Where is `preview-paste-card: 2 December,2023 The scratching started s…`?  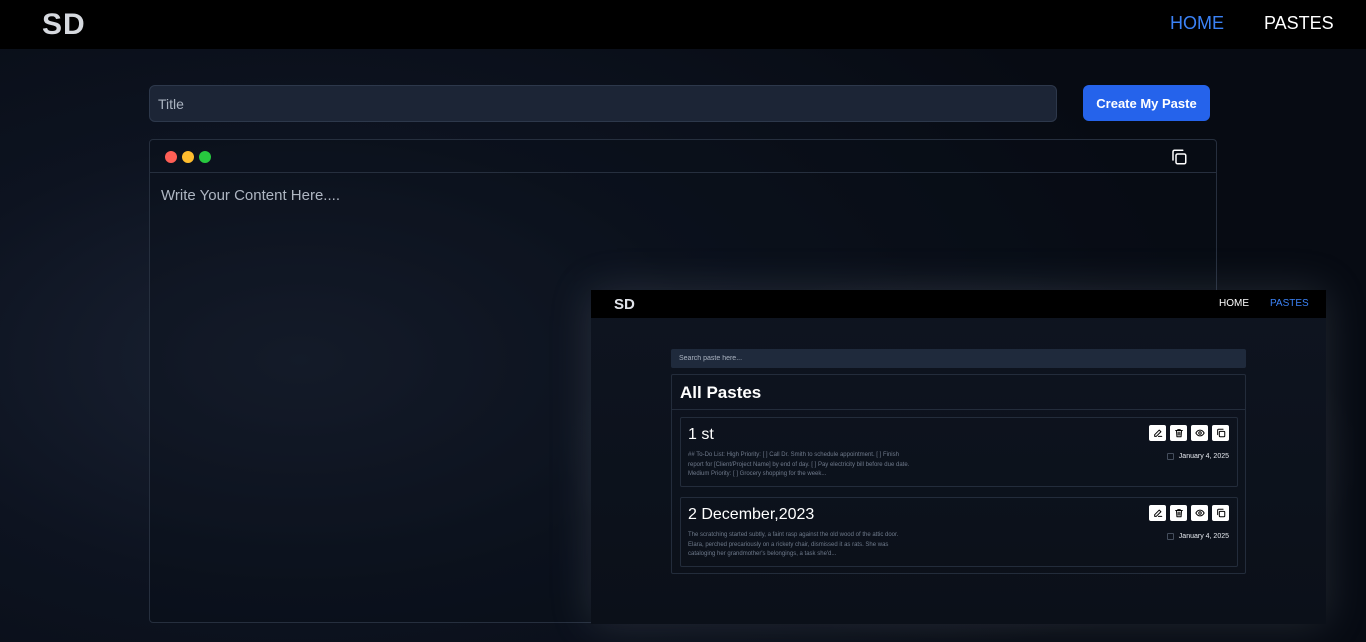
preview-paste-card: 2 December,2023 The scratching started s… is located at coordinates (959, 532).